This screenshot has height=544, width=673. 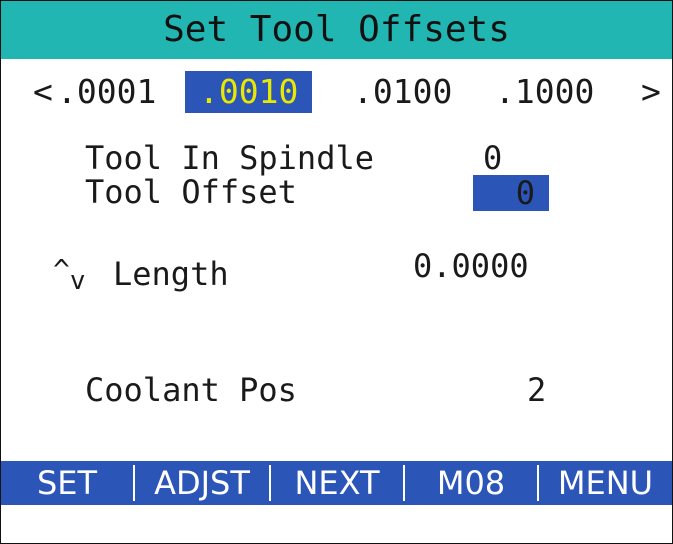 What do you see at coordinates (544, 92) in the screenshot?
I see `increment-option-1000: .1000` at bounding box center [544, 92].